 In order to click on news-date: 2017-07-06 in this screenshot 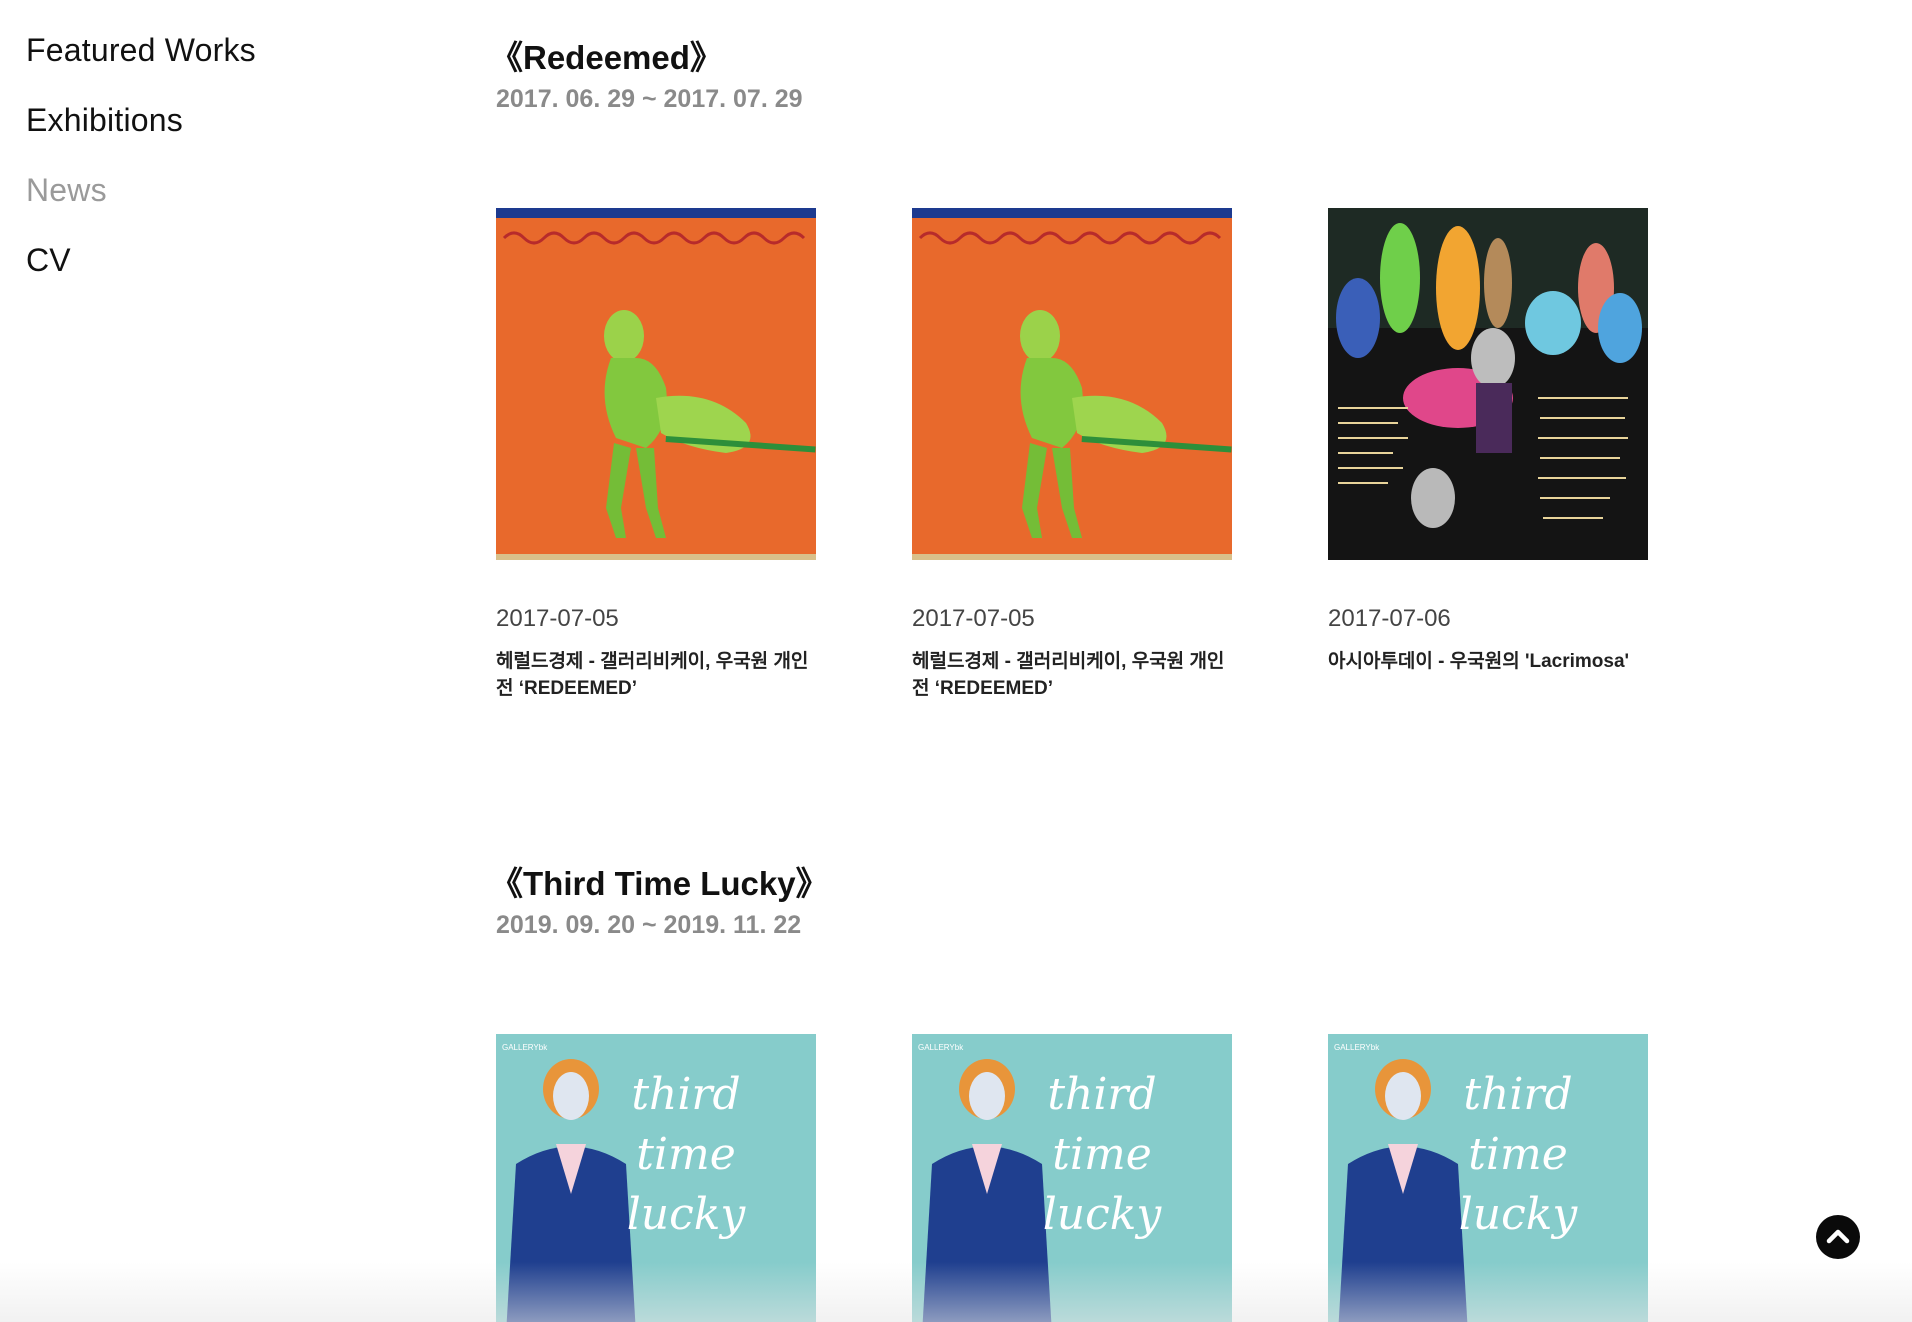, I will do `click(1389, 618)`.